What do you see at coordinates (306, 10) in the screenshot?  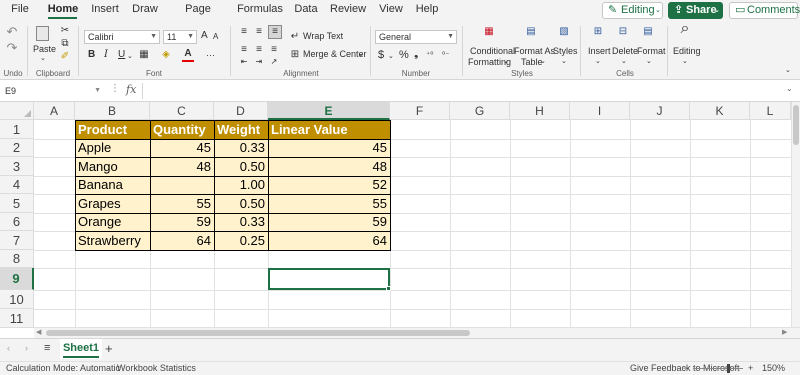 I see `tab-data: Data` at bounding box center [306, 10].